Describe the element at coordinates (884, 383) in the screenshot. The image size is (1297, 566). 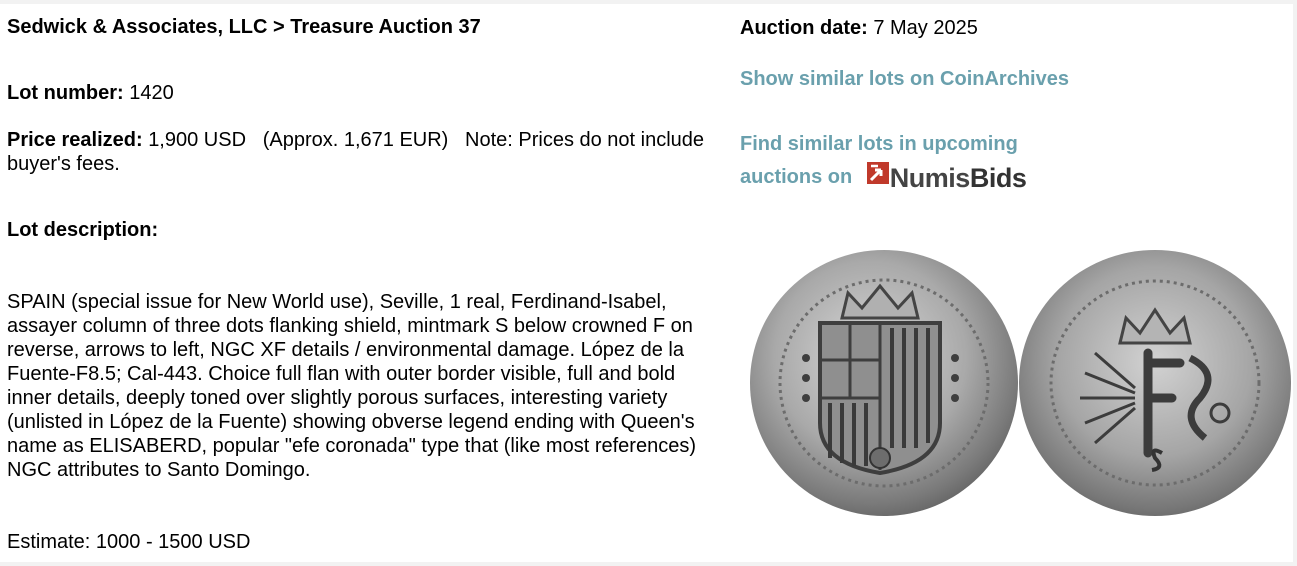
I see `coin-obverse-image` at that location.